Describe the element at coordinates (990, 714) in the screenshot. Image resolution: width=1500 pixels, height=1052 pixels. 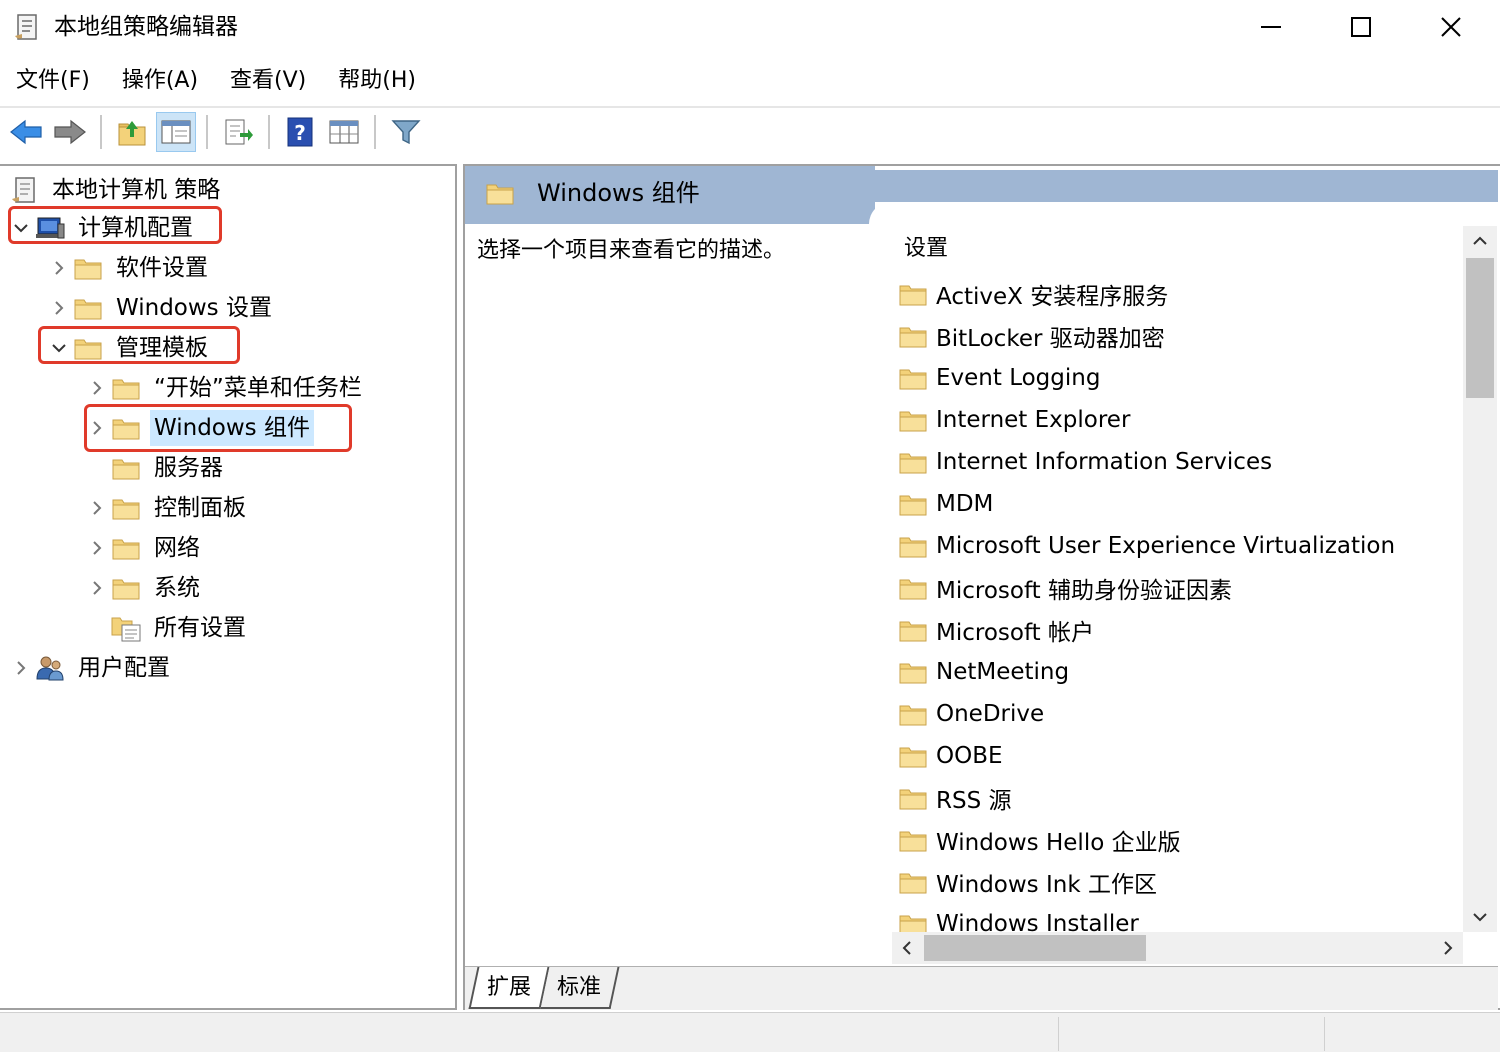
I see `list-item-label: OneDrive` at that location.